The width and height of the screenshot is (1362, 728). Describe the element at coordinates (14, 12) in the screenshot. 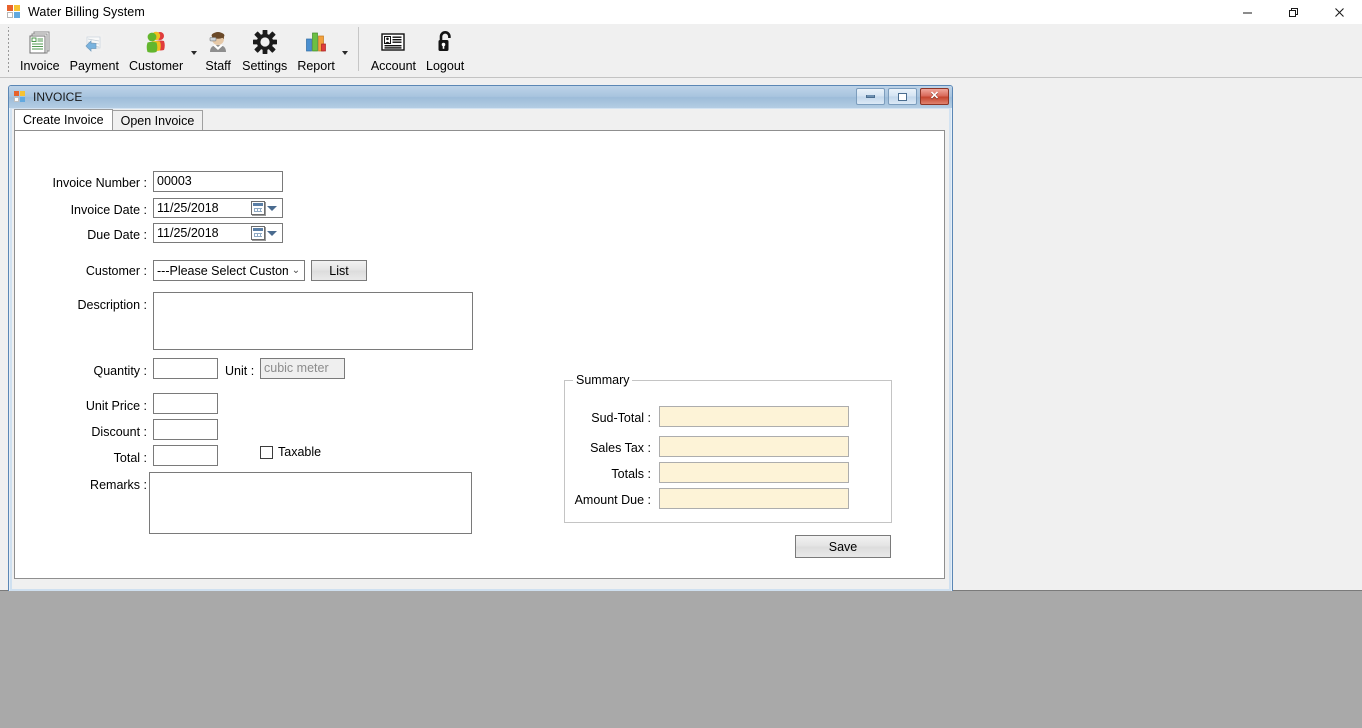

I see `app-squares-icon` at that location.